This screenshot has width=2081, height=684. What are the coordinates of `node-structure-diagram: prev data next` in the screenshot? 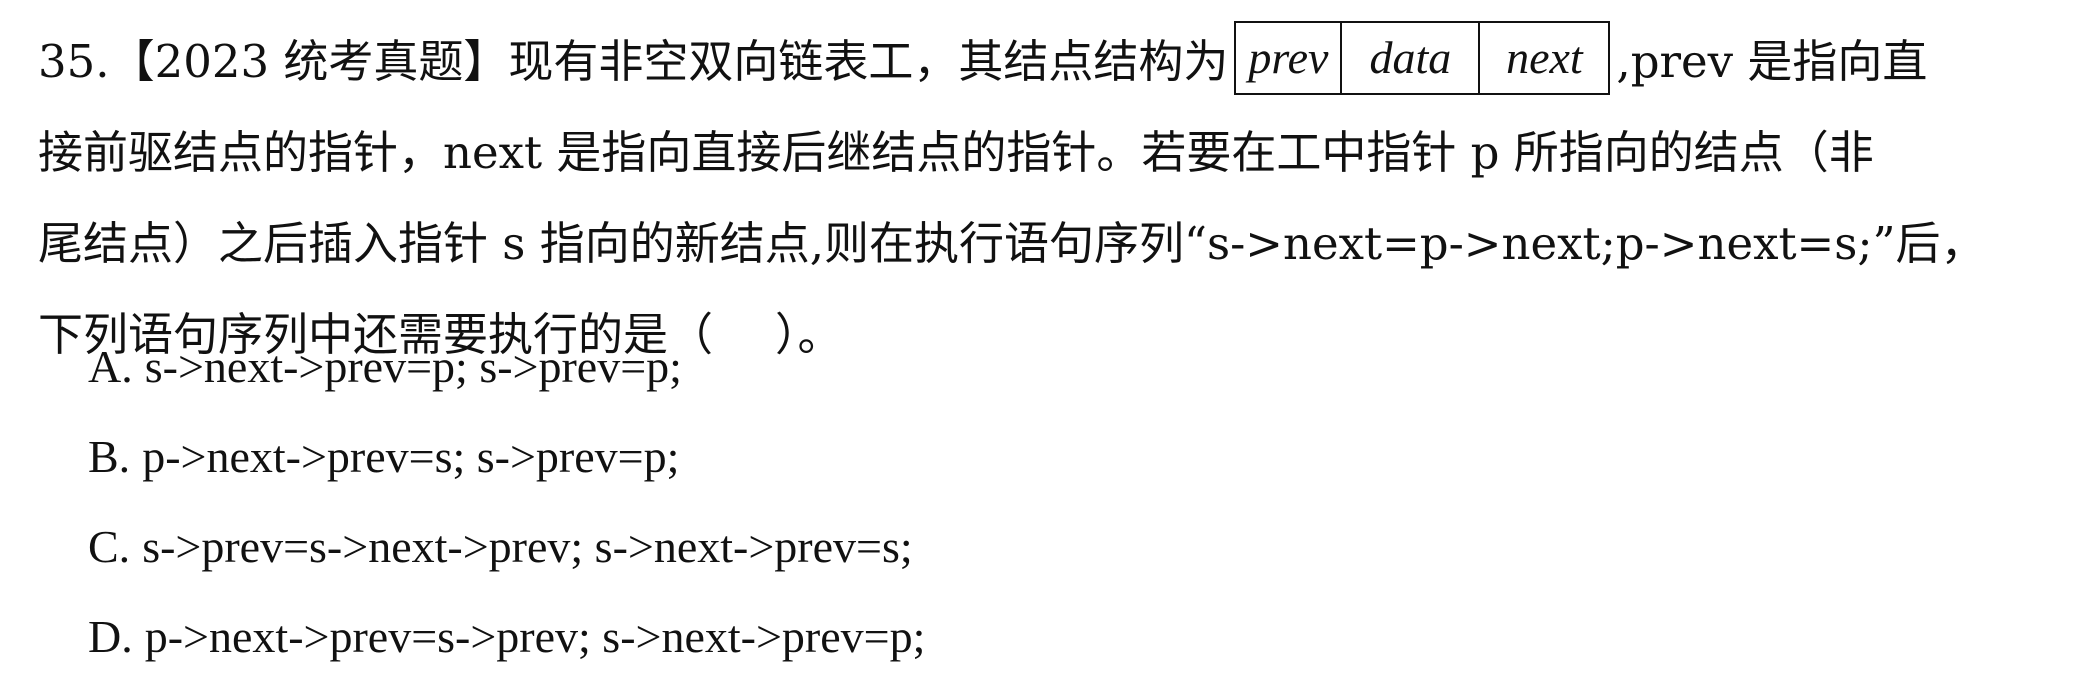 It's located at (1422, 57).